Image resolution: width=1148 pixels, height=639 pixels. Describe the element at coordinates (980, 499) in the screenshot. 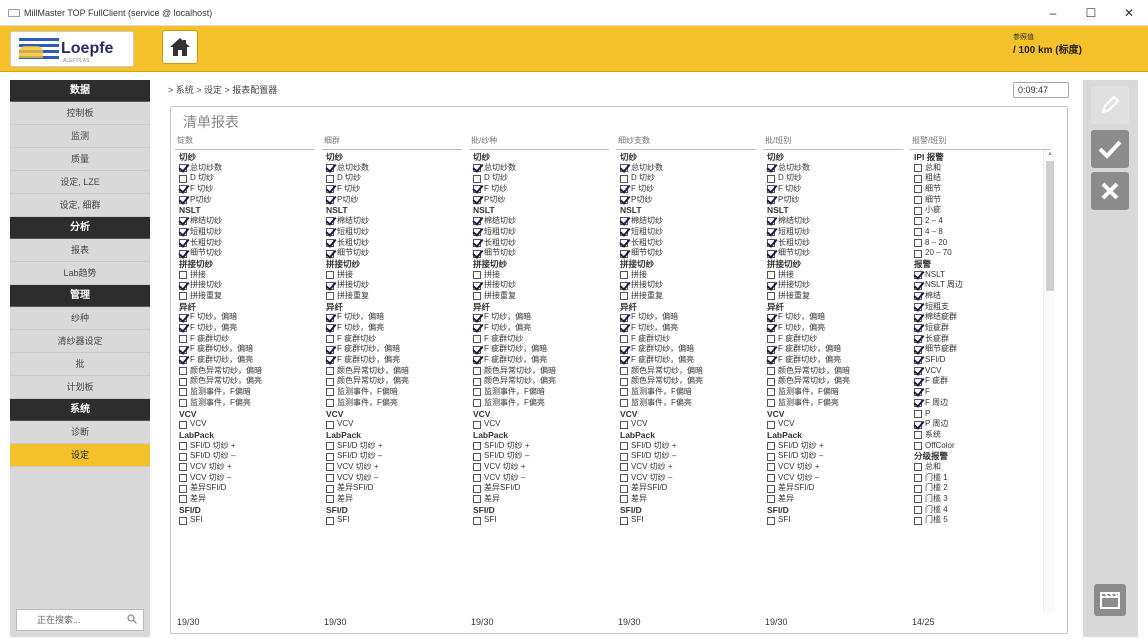

I see `checkbox-item: 门槛 3` at that location.